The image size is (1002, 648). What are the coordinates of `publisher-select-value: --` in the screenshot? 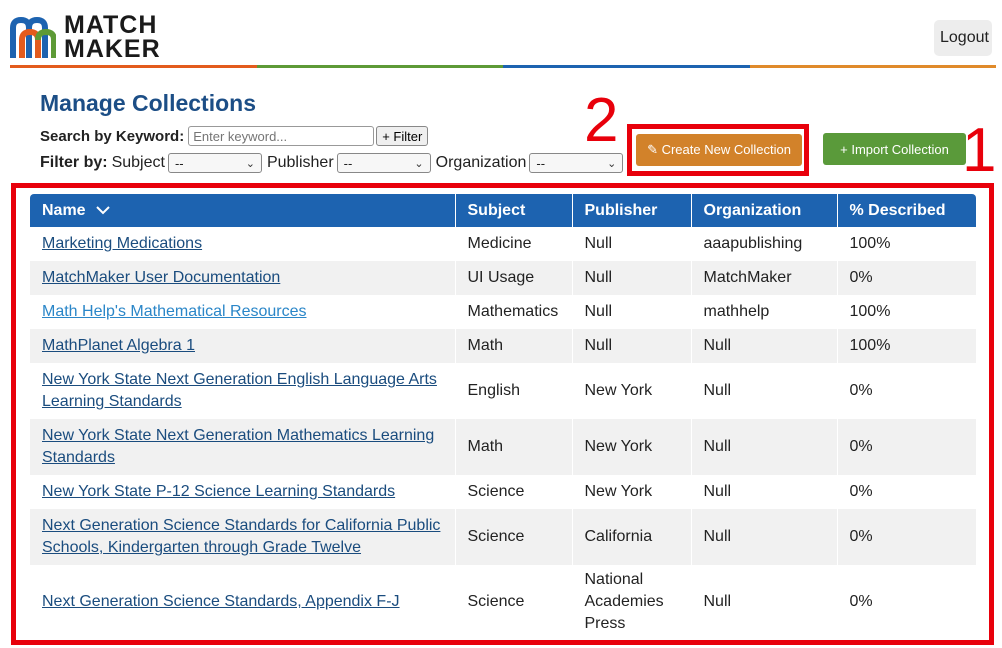 It's located at (348, 163).